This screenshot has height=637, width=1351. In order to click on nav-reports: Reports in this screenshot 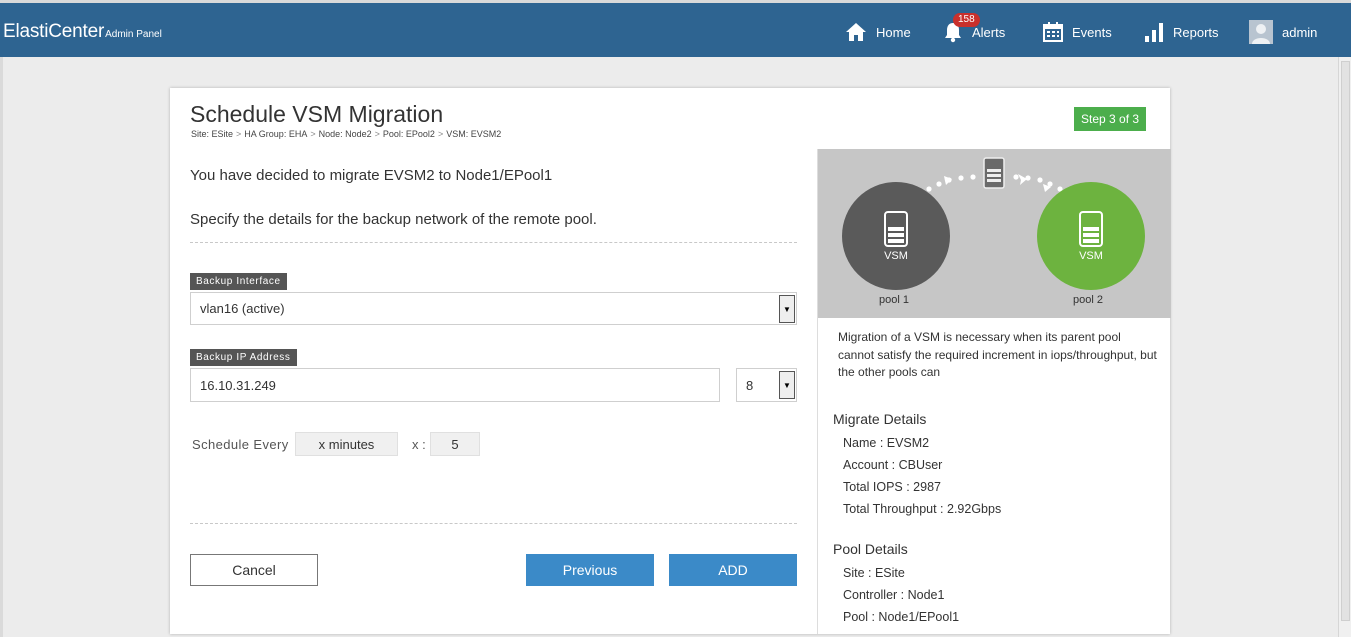, I will do `click(1181, 32)`.